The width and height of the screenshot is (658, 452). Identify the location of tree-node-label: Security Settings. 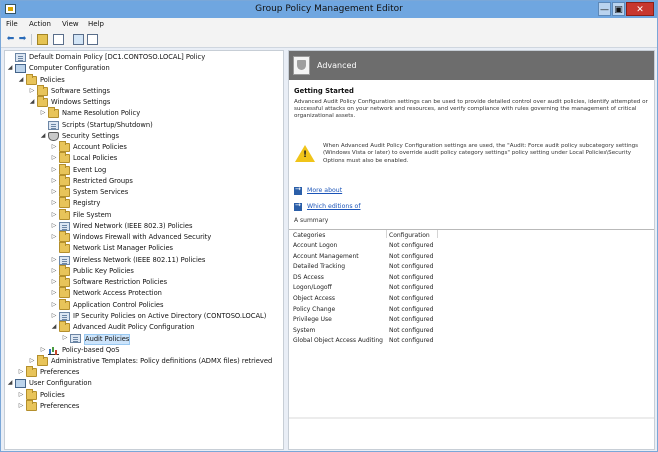
(90, 136).